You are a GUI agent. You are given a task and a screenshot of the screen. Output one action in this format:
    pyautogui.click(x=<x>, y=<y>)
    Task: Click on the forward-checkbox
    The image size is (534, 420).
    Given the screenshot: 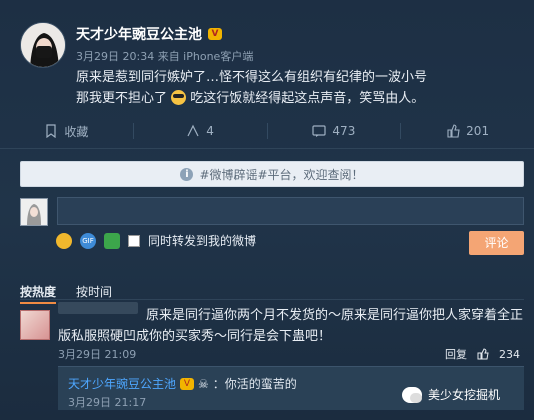 What is the action you would take?
    pyautogui.click(x=134, y=240)
    